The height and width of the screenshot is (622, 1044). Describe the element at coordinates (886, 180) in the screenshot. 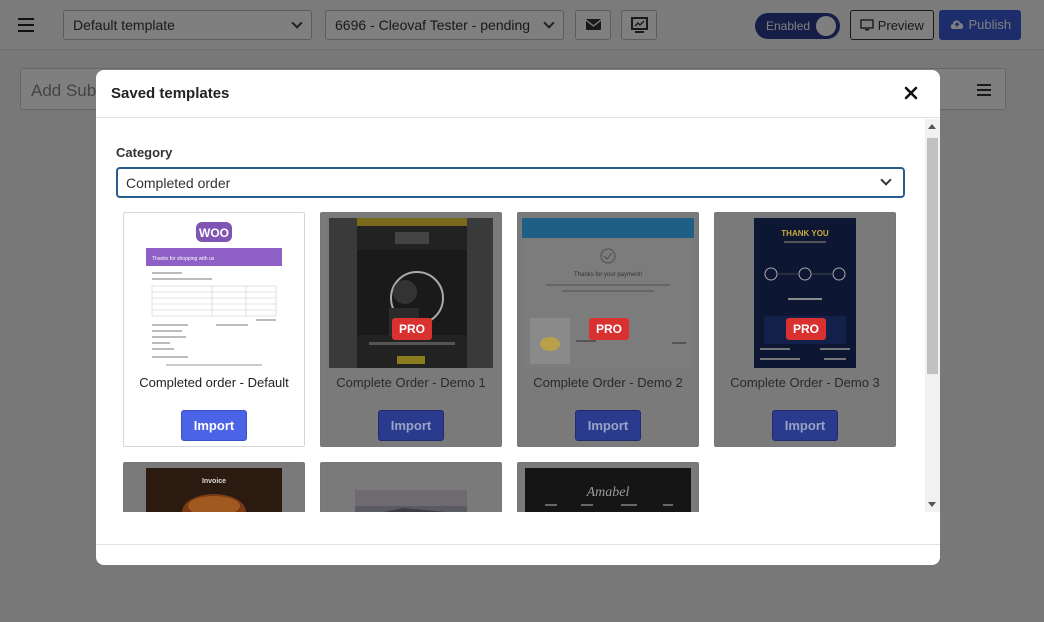

I see `chevron-down-icon` at that location.